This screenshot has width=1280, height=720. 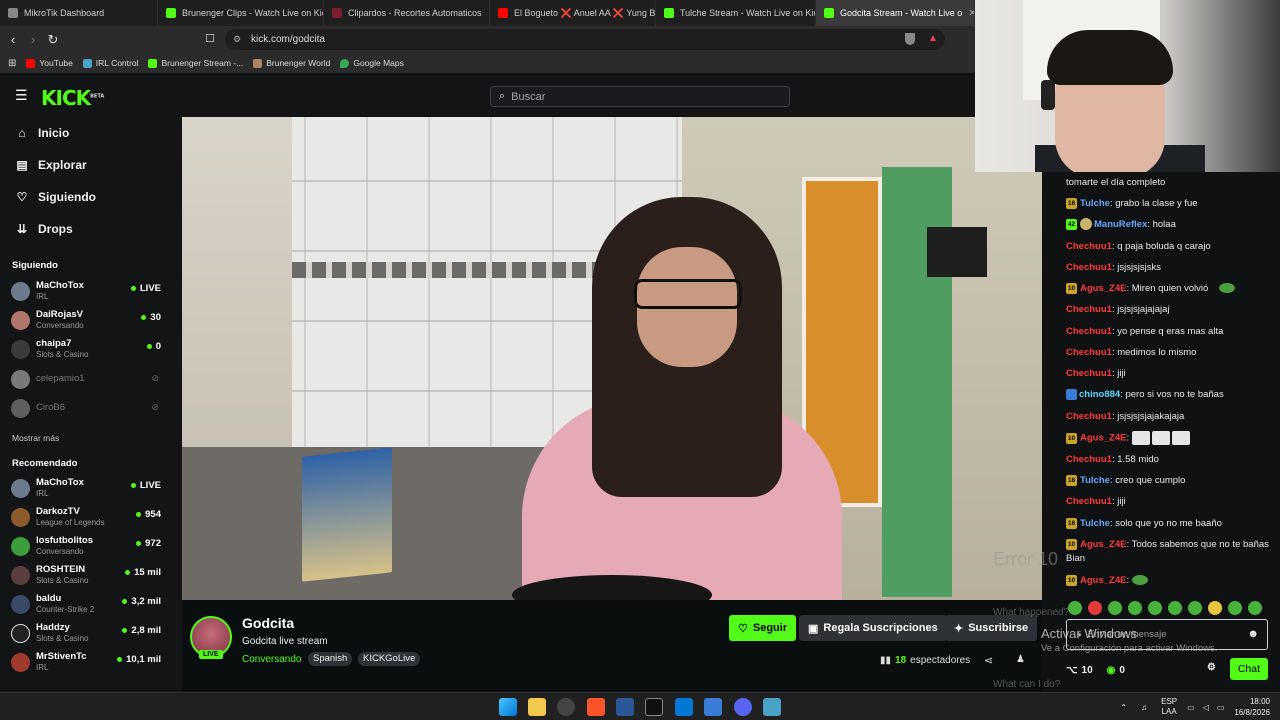 What do you see at coordinates (49, 63) in the screenshot?
I see `bookmark-youtube: YouTube` at bounding box center [49, 63].